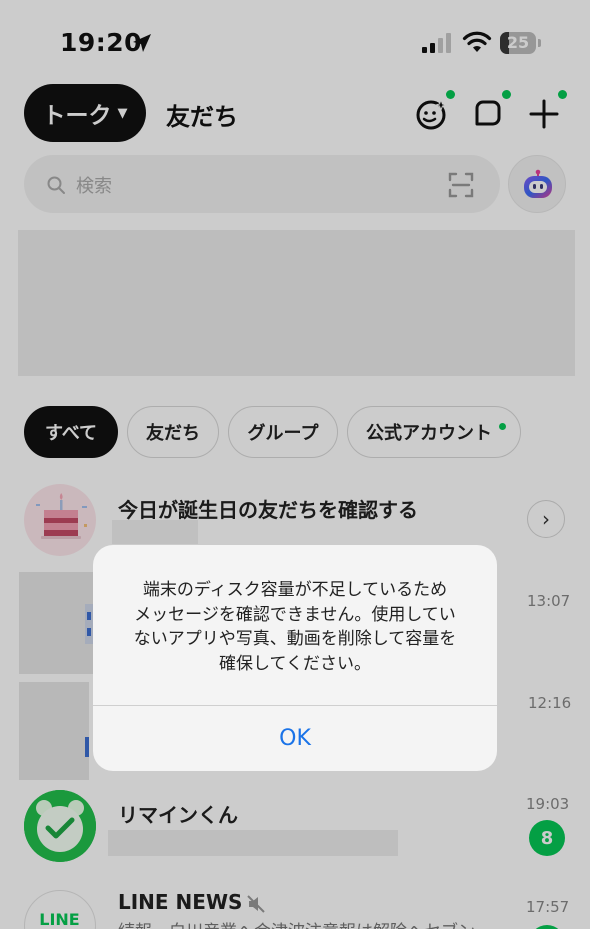 Image resolution: width=590 pixels, height=929 pixels. I want to click on ok-button: OK, so click(295, 738).